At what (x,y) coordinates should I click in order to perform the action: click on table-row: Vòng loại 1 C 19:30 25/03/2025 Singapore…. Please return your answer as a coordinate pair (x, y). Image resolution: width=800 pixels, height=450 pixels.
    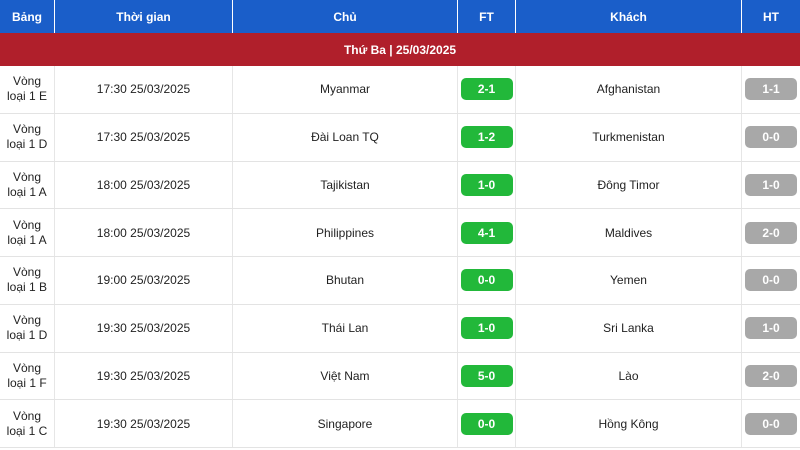
    Looking at the image, I should click on (400, 424).